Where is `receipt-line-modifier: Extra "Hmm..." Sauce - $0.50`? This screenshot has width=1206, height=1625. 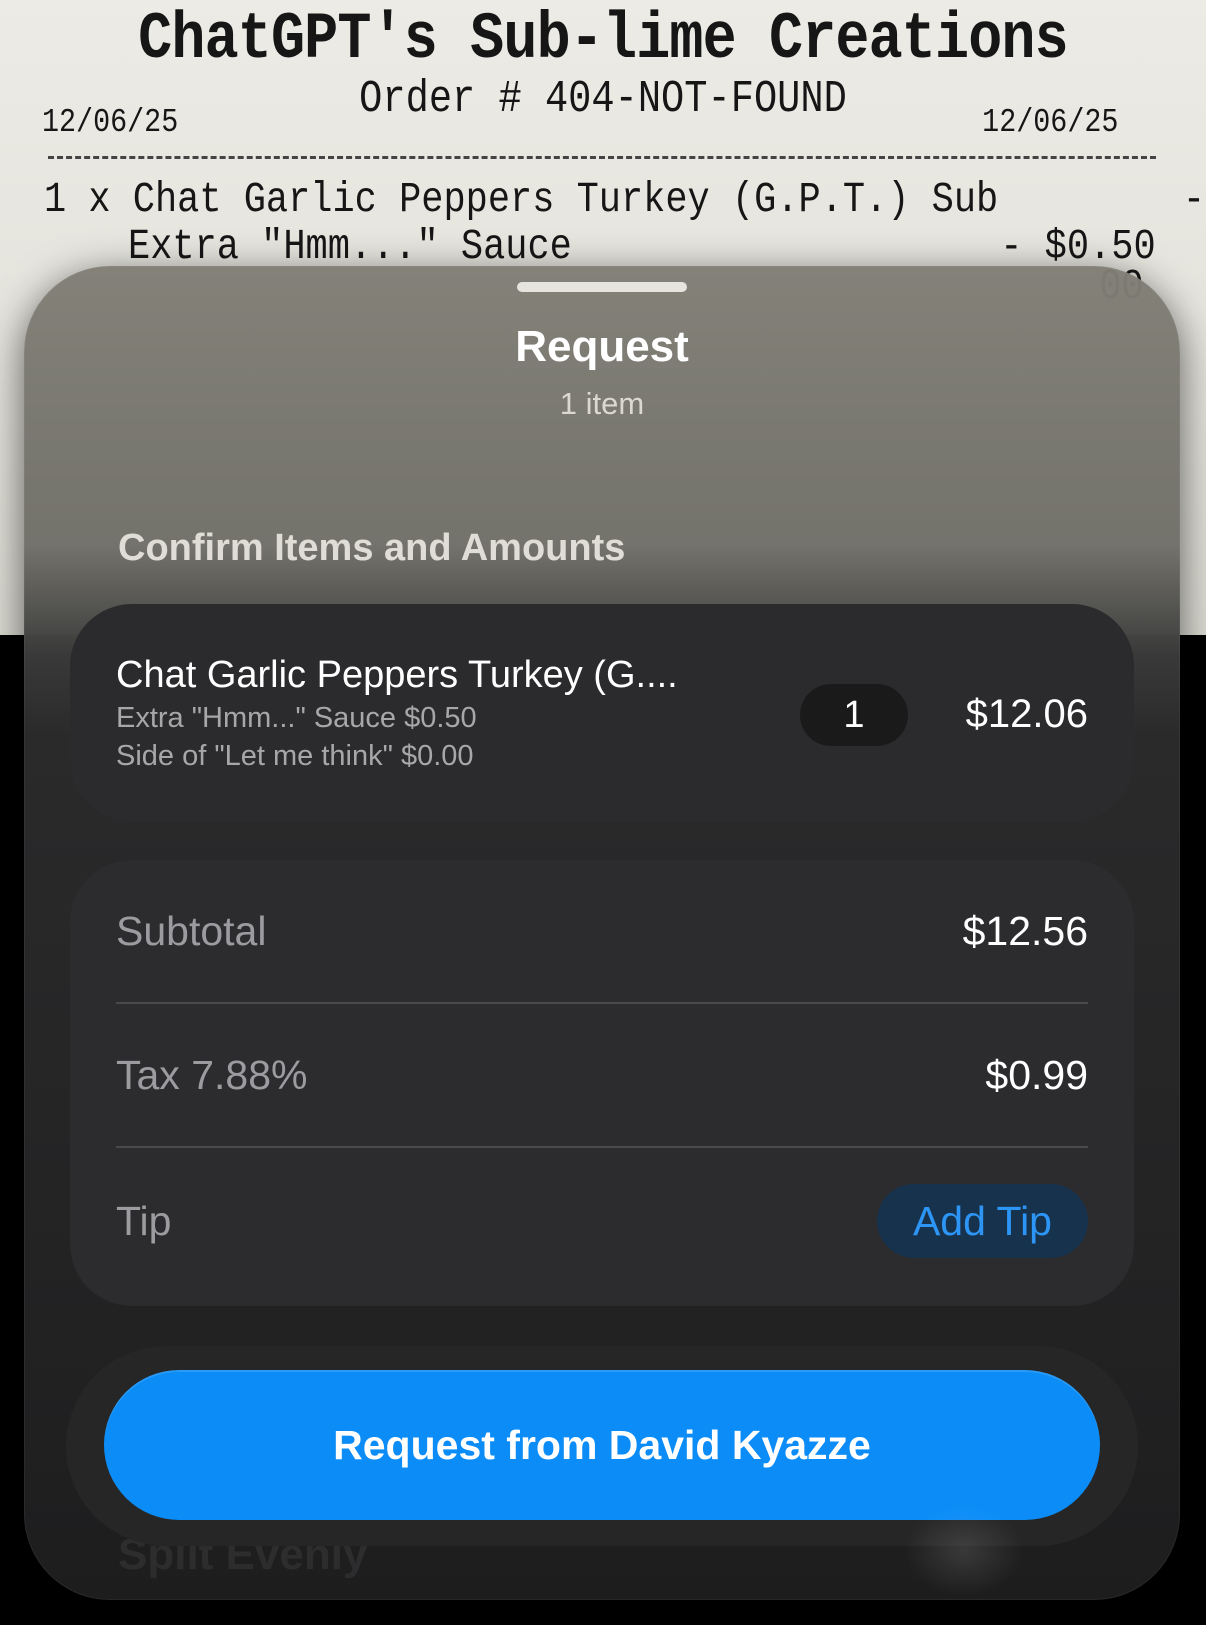 receipt-line-modifier: Extra "Hmm..." Sauce - $0.50 is located at coordinates (600, 246).